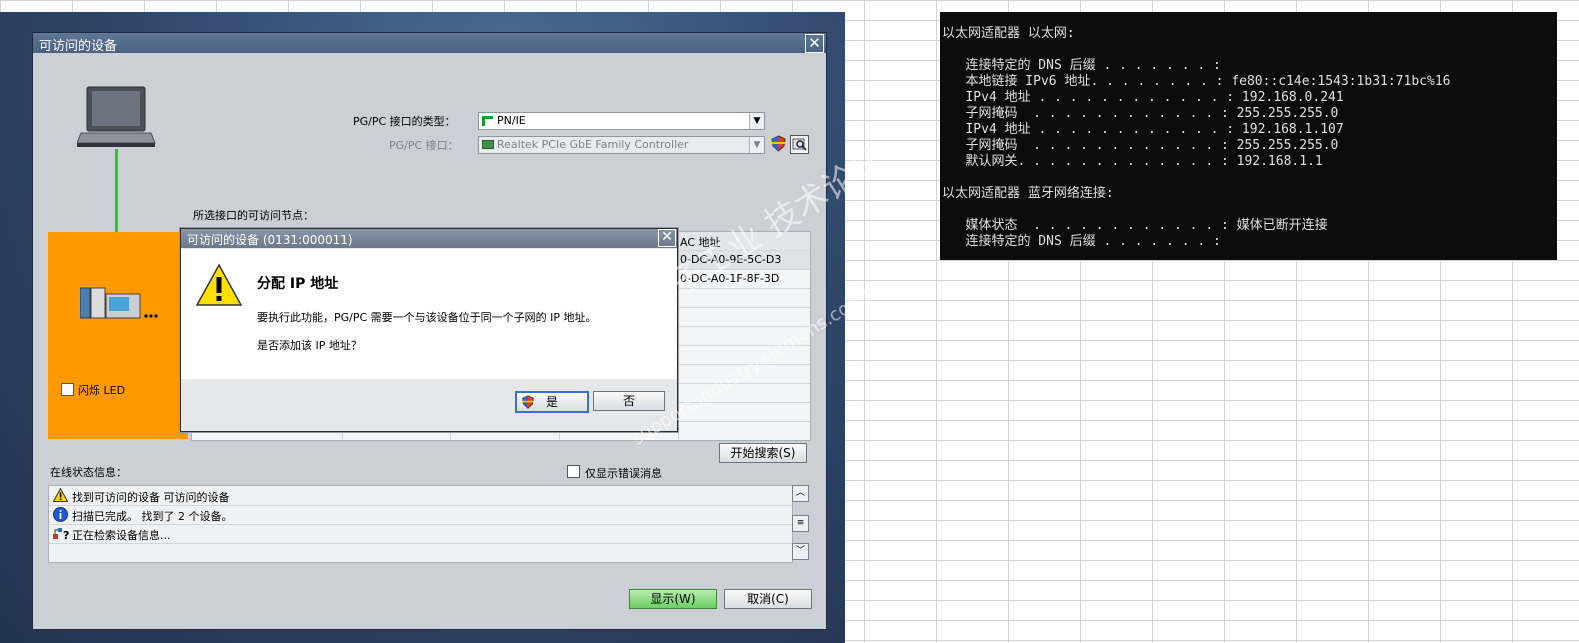 This screenshot has height=643, width=1579. I want to click on properties-shield-button, so click(778, 143).